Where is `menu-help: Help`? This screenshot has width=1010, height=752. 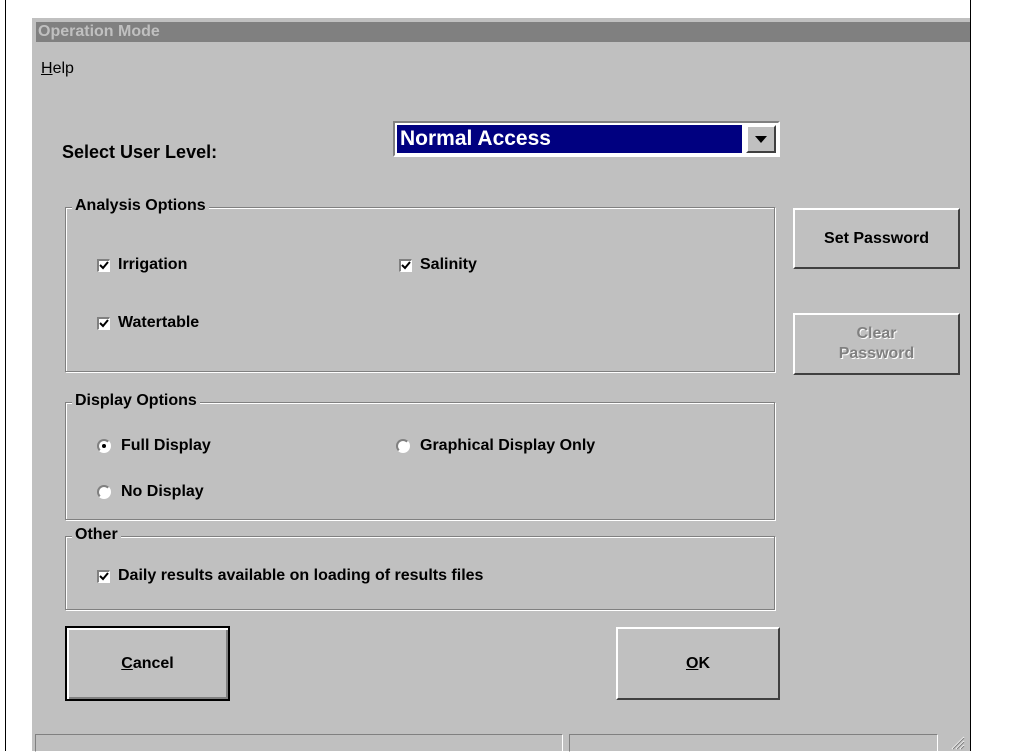 menu-help: Help is located at coordinates (57, 69).